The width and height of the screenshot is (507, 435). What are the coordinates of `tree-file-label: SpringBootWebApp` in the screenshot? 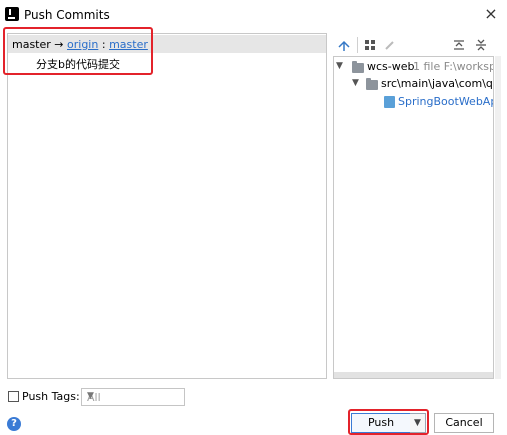 It's located at (446, 101).